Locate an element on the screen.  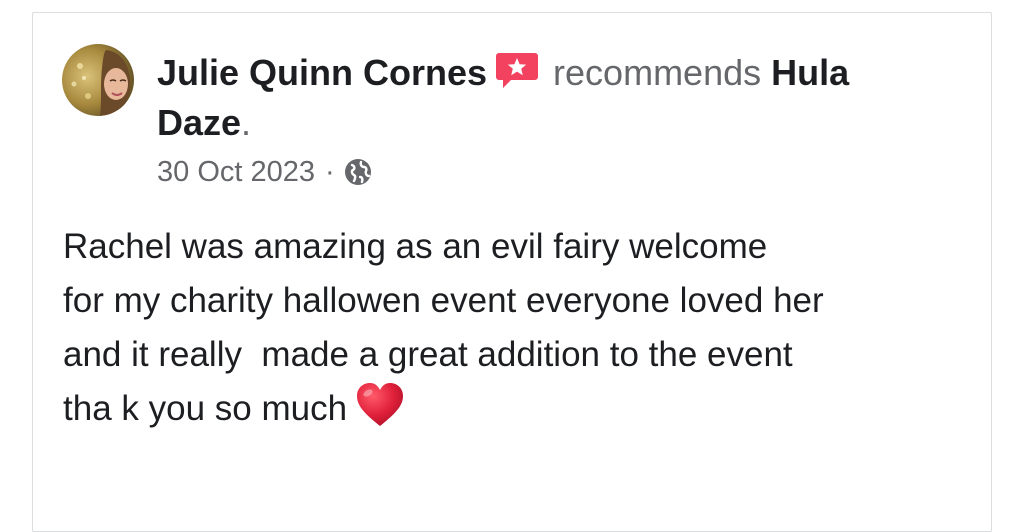
post-meta: 30 Oct 2023 · is located at coordinates (265, 172).